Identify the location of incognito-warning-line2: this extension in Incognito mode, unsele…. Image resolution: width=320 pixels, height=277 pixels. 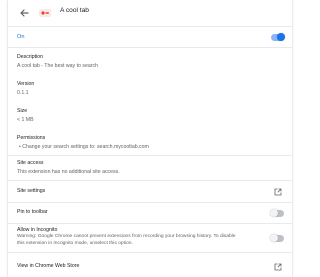
(75, 243).